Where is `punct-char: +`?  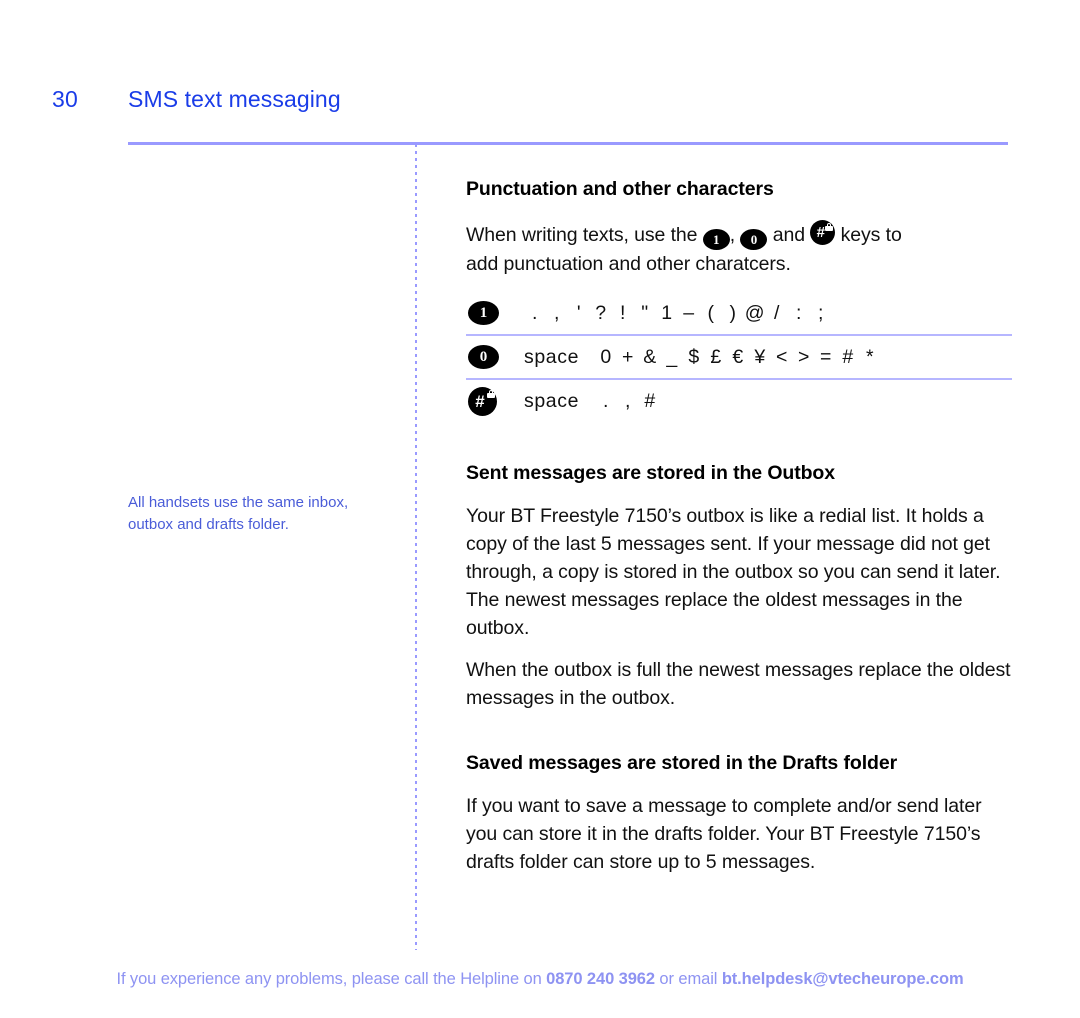 punct-char: + is located at coordinates (628, 356).